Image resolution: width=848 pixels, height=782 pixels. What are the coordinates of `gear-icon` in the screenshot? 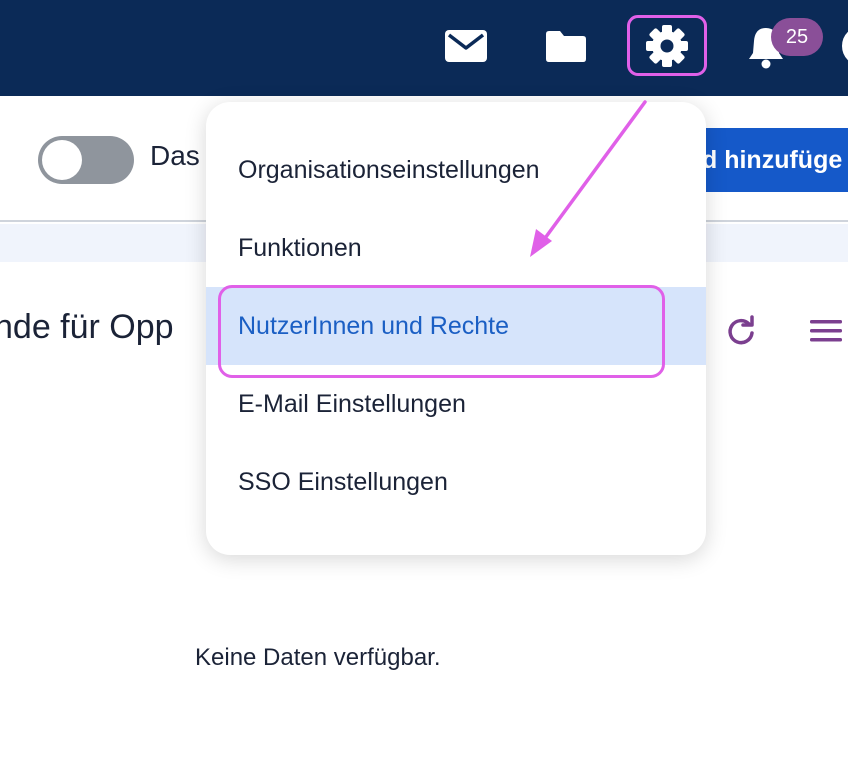 It's located at (667, 45).